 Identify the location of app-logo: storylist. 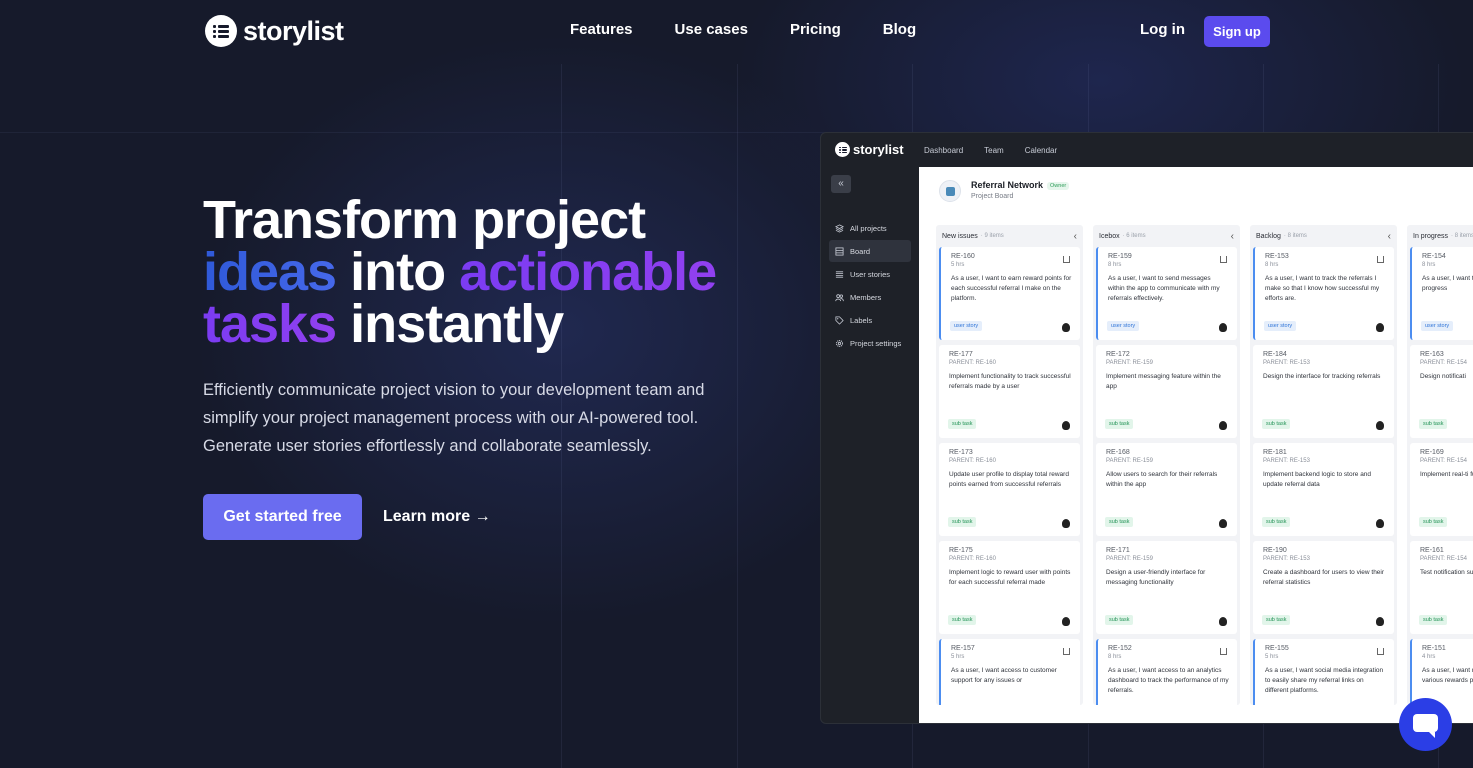
(869, 149).